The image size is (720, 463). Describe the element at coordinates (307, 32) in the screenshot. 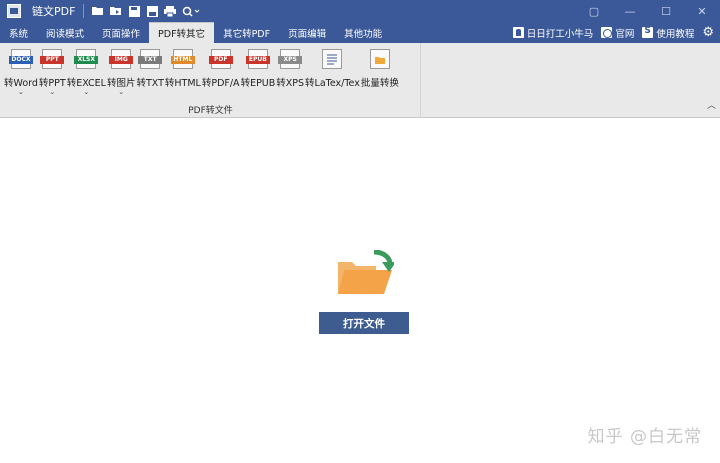

I see `tab-page-edit: 页面编辑` at that location.